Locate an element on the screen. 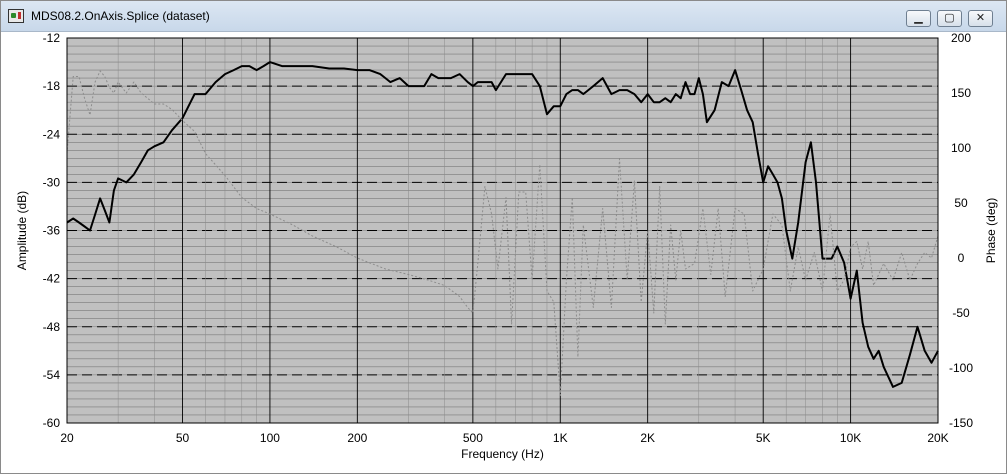  y2-tick-label: 0 is located at coordinates (961, 258).